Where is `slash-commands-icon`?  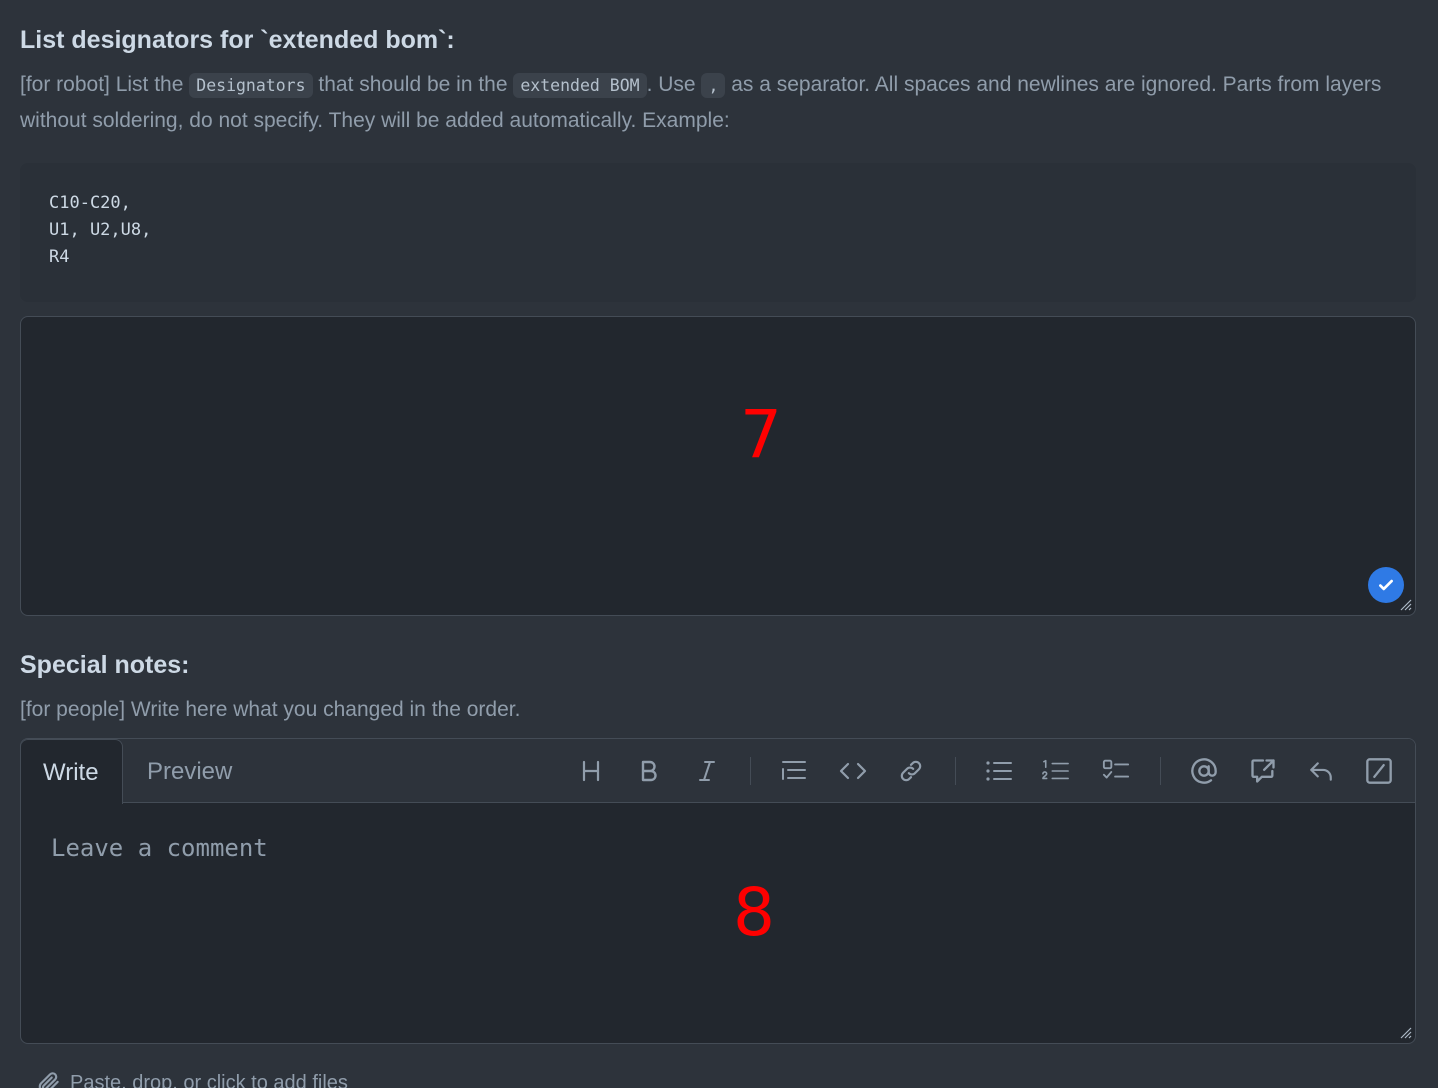
slash-commands-icon is located at coordinates (1379, 771).